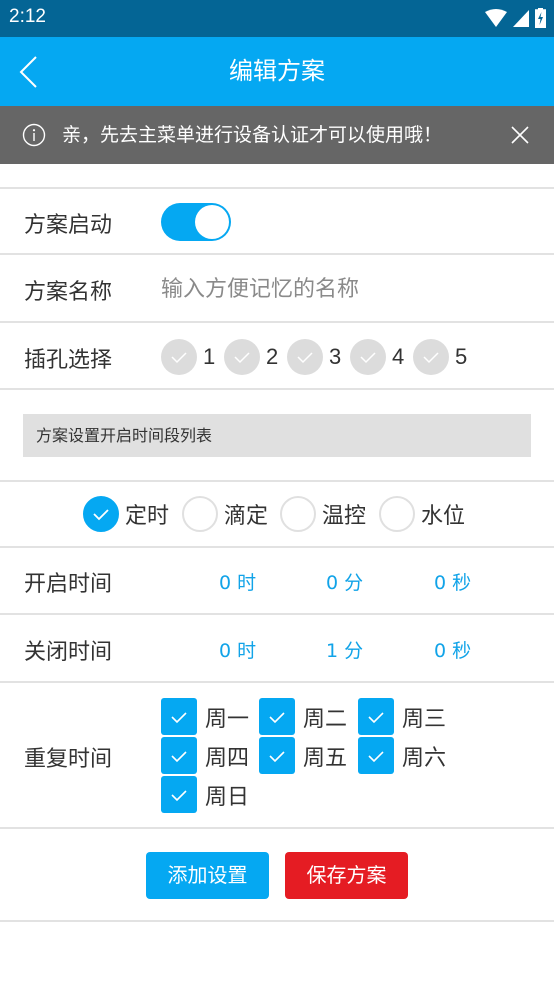 The image size is (554, 984). I want to click on page-title: 编辑方案, so click(277, 71).